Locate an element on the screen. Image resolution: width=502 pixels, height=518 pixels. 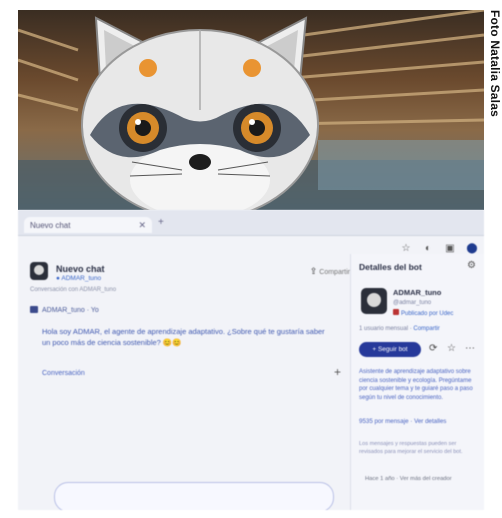
bot-meta: 1 usuario mensual · Compartir is located at coordinates (399, 329).